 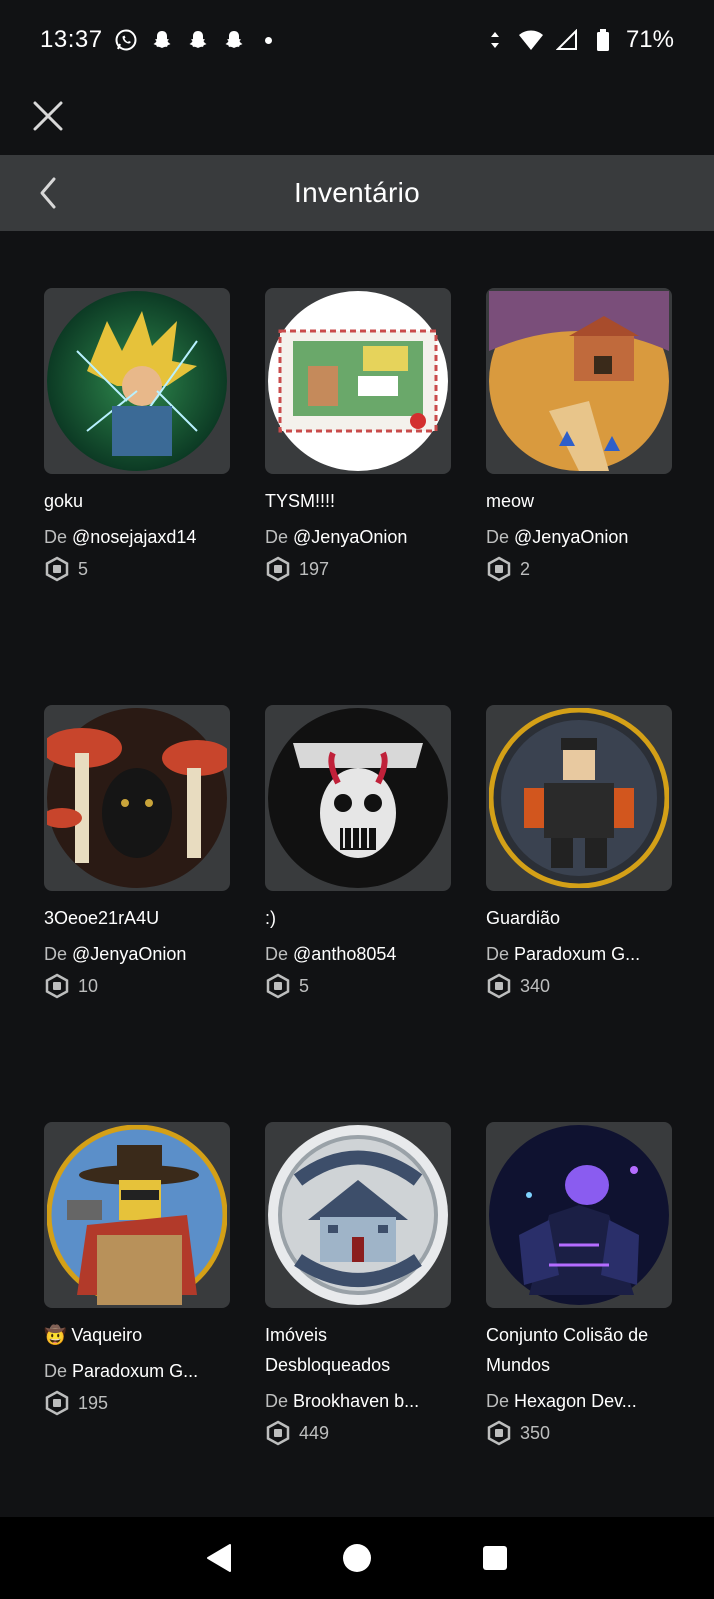 I want to click on price-row: 449, so click(x=358, y=1433).